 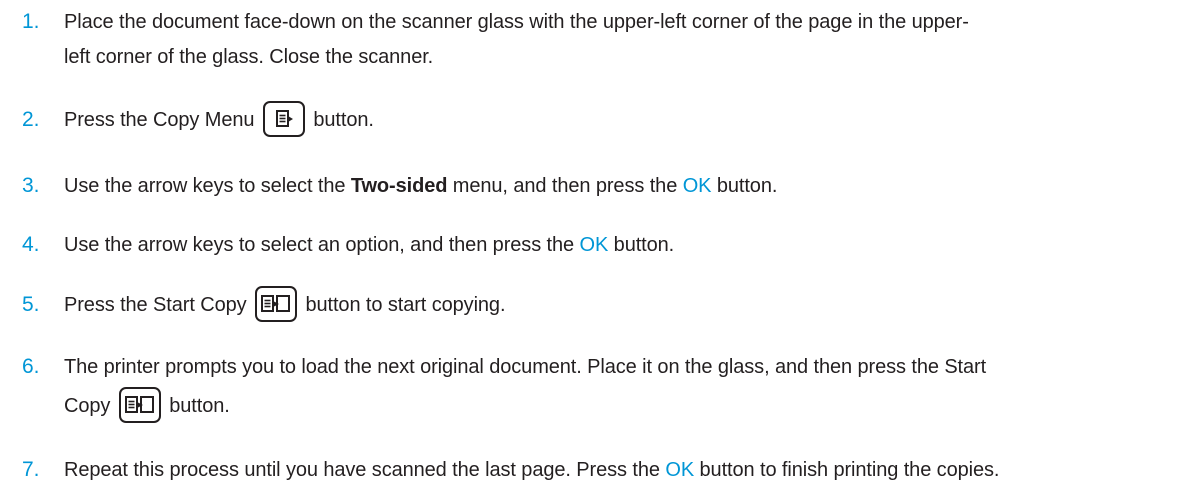 I want to click on step-number: 2., so click(x=31, y=119).